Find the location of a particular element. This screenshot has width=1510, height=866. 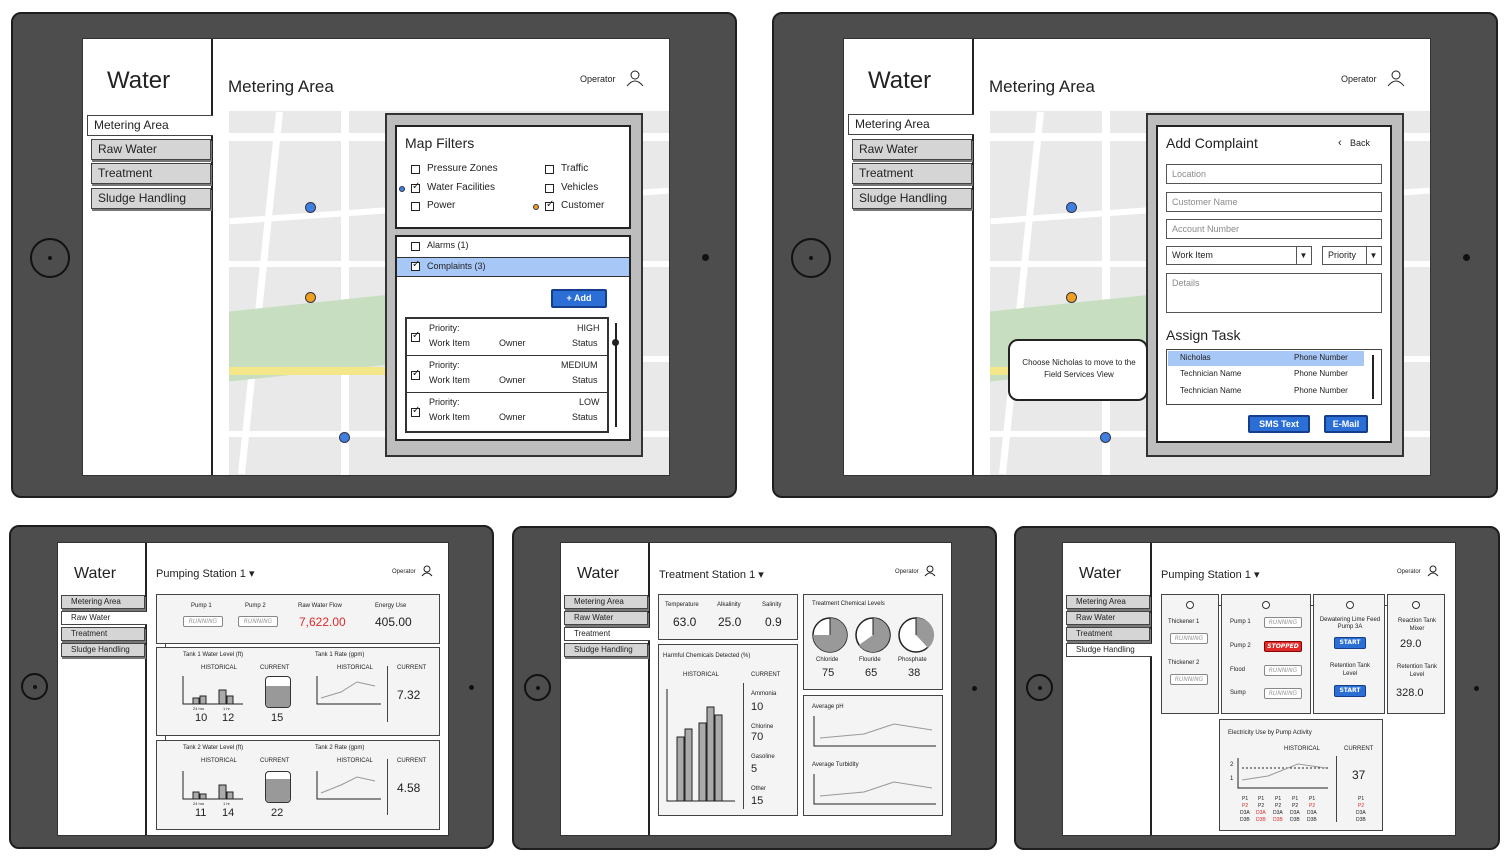

pump2-status: STOPPED is located at coordinates (1283, 646).